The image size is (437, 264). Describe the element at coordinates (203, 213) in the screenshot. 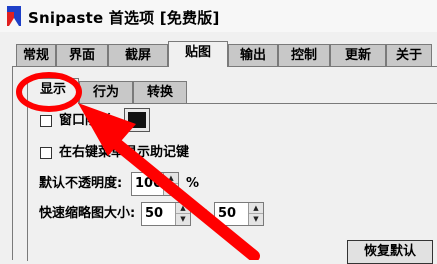

I see `thumb-size-separator: x` at that location.